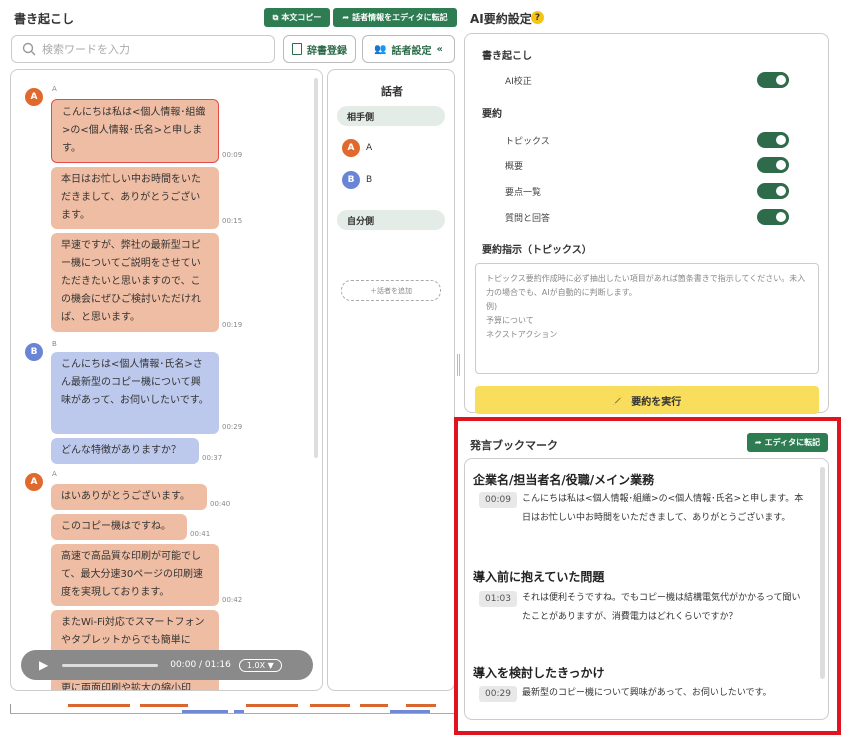 This screenshot has width=858, height=740. I want to click on transcript-scrollbar, so click(316, 268).